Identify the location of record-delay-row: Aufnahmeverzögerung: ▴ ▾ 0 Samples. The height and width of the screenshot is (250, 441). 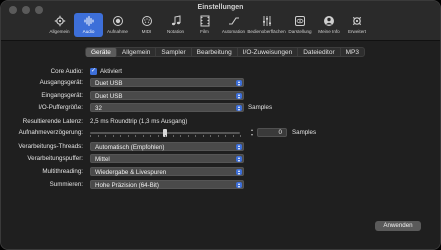
(220, 132).